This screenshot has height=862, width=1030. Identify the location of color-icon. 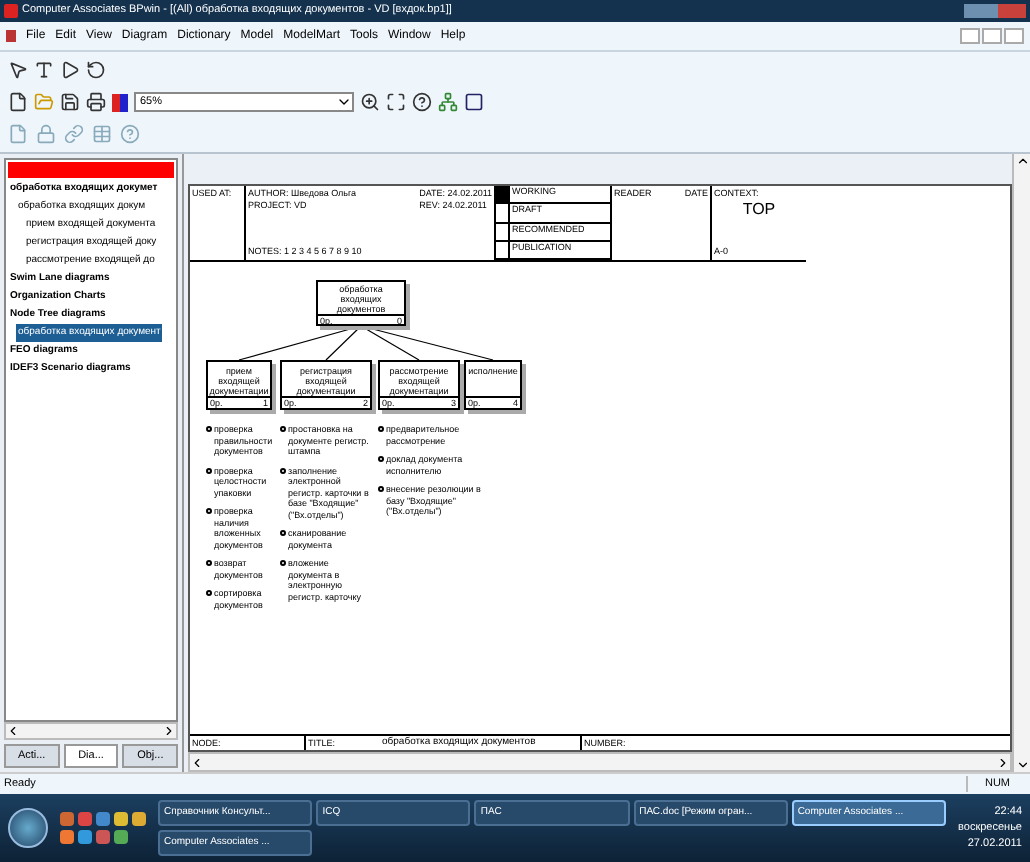
(120, 102).